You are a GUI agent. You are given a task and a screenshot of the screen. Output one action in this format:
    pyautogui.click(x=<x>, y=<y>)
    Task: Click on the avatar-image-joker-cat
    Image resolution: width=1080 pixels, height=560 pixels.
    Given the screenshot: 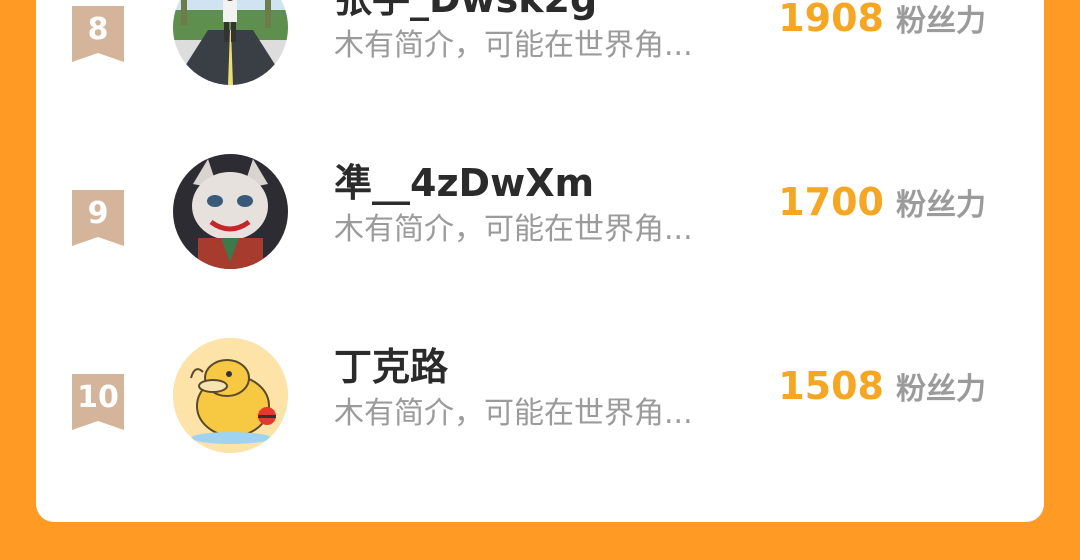 What is the action you would take?
    pyautogui.click(x=230, y=211)
    